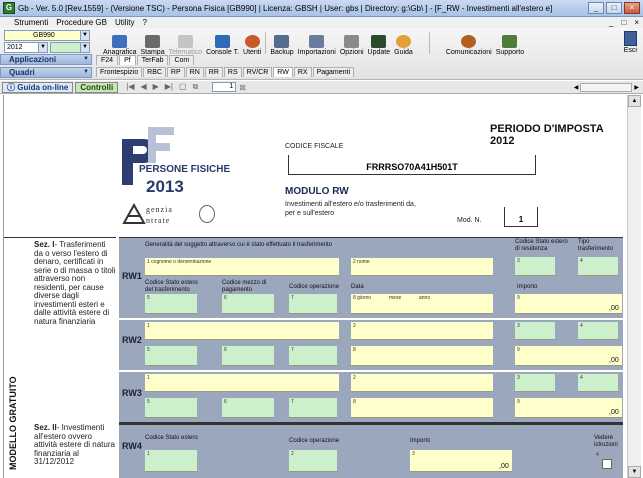 The height and width of the screenshot is (478, 643). Describe the element at coordinates (171, 304) in the screenshot. I see `rw1-stato-trasferimento-field` at that location.